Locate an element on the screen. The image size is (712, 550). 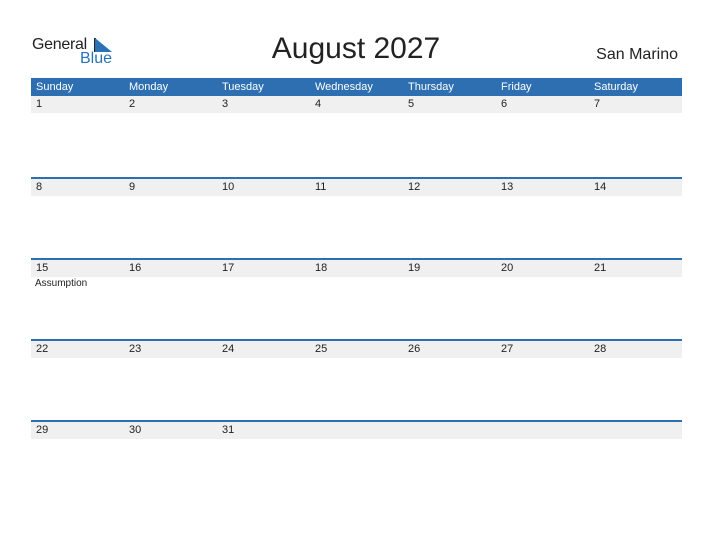
day-cell: 22 is located at coordinates (77, 380).